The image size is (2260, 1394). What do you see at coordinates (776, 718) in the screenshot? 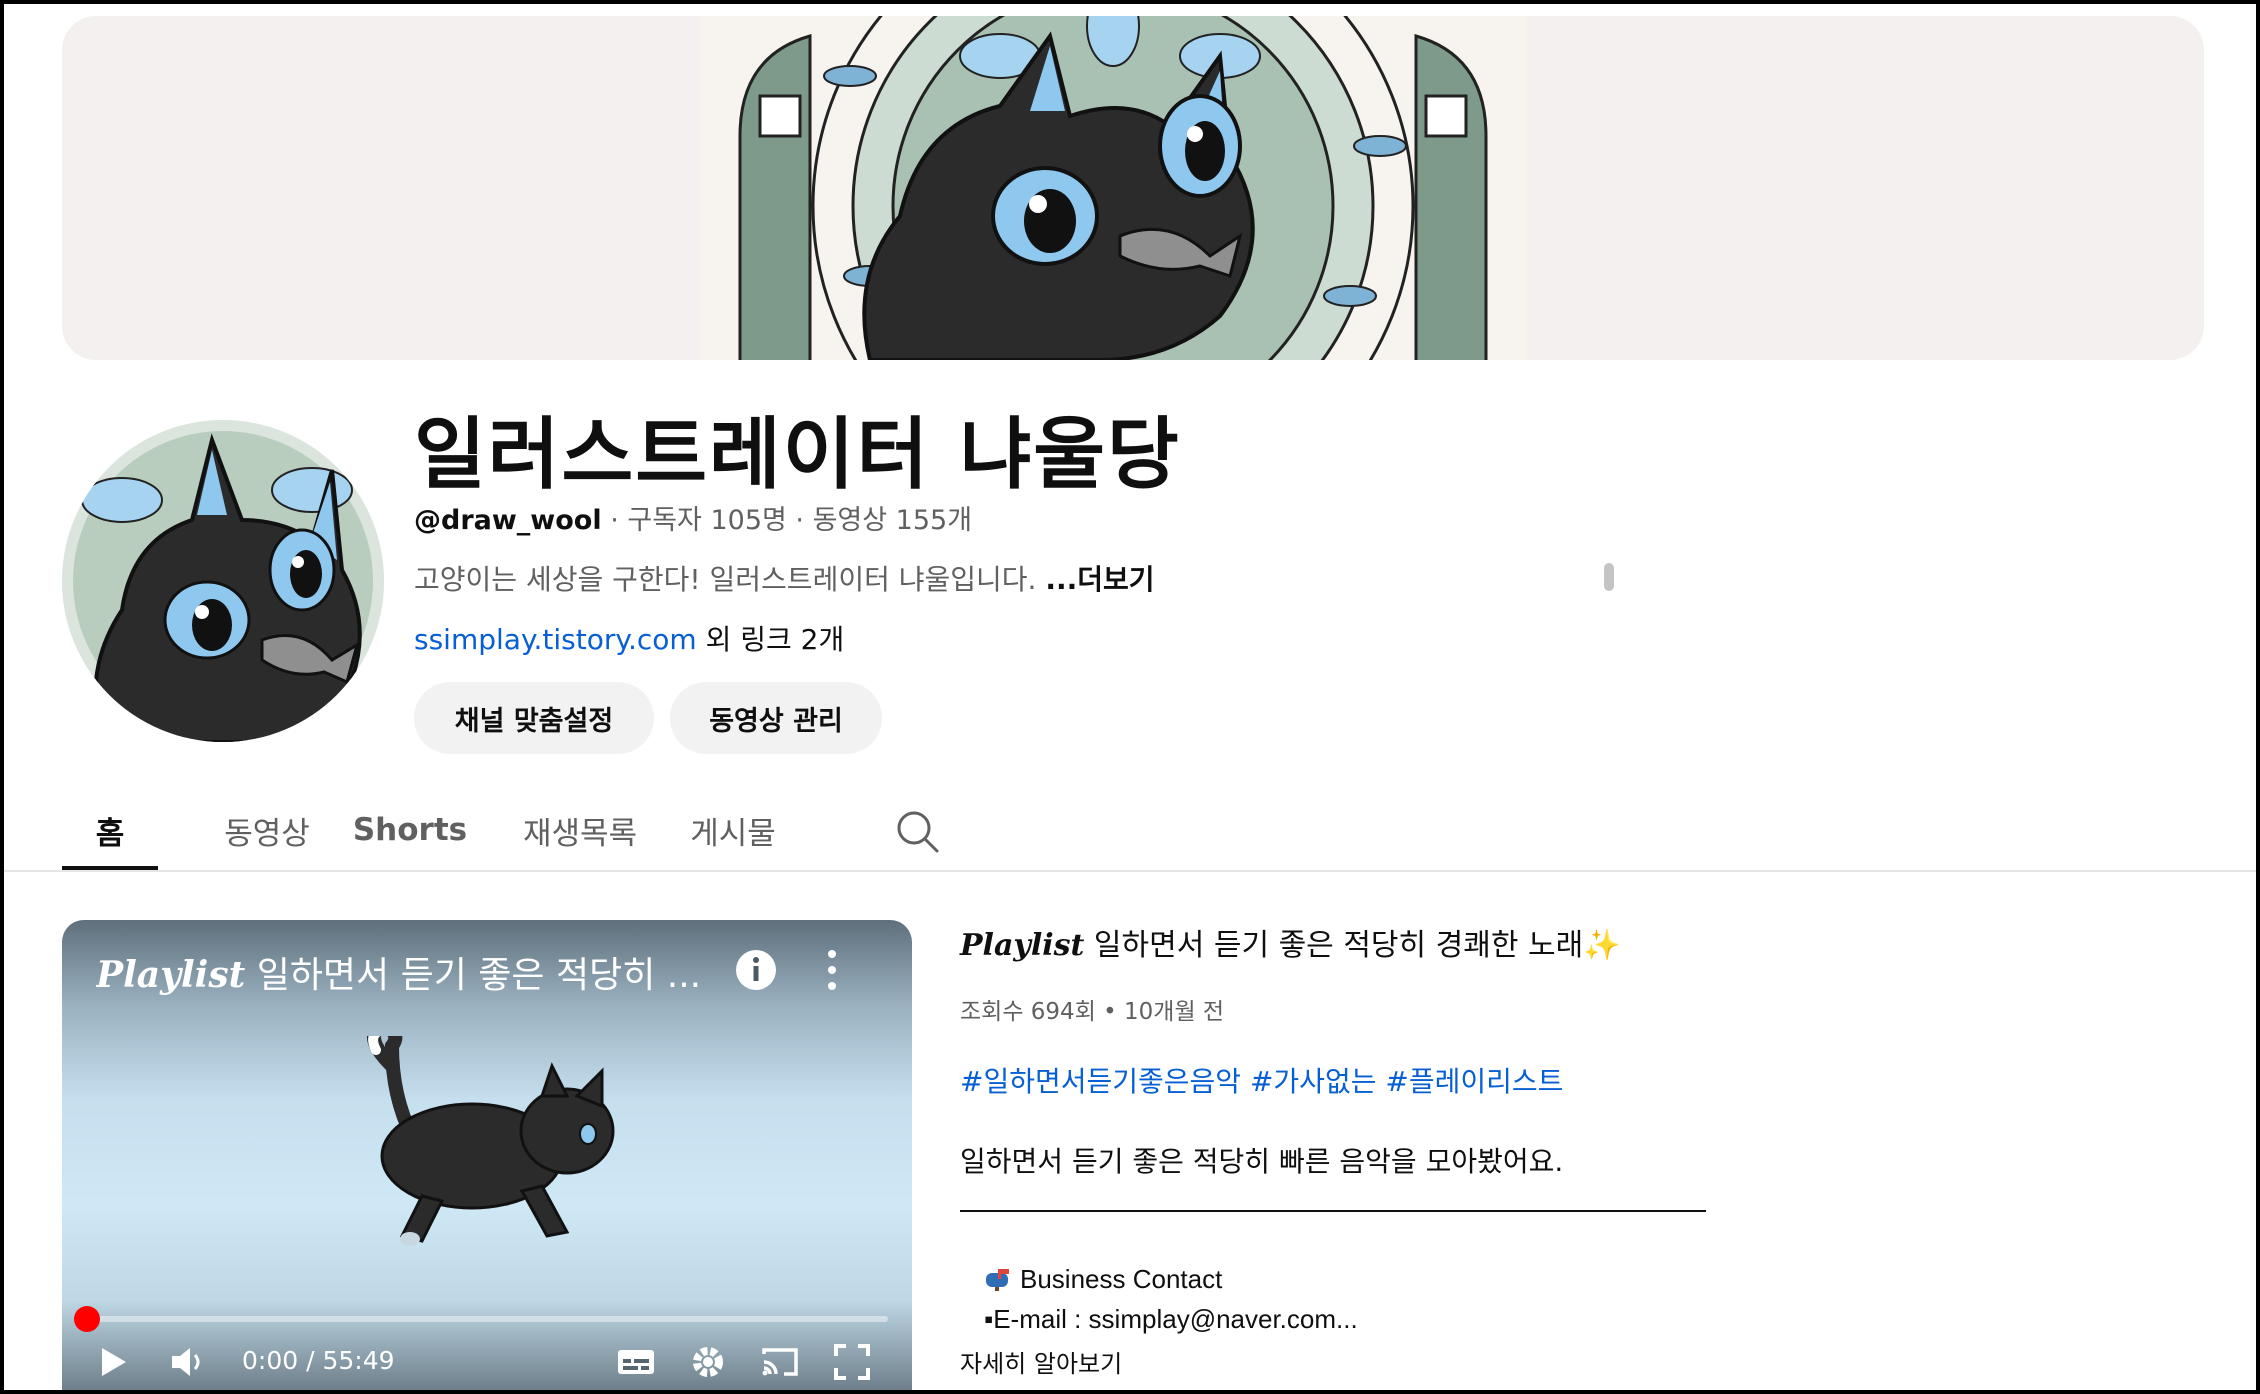
I see `manage-videos-button: 동영상 관리` at bounding box center [776, 718].